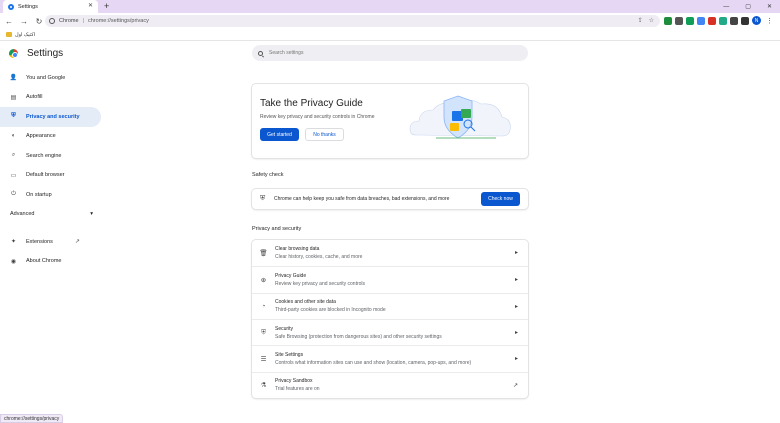  I want to click on sidebar-item-label: Extensions, so click(39, 241).